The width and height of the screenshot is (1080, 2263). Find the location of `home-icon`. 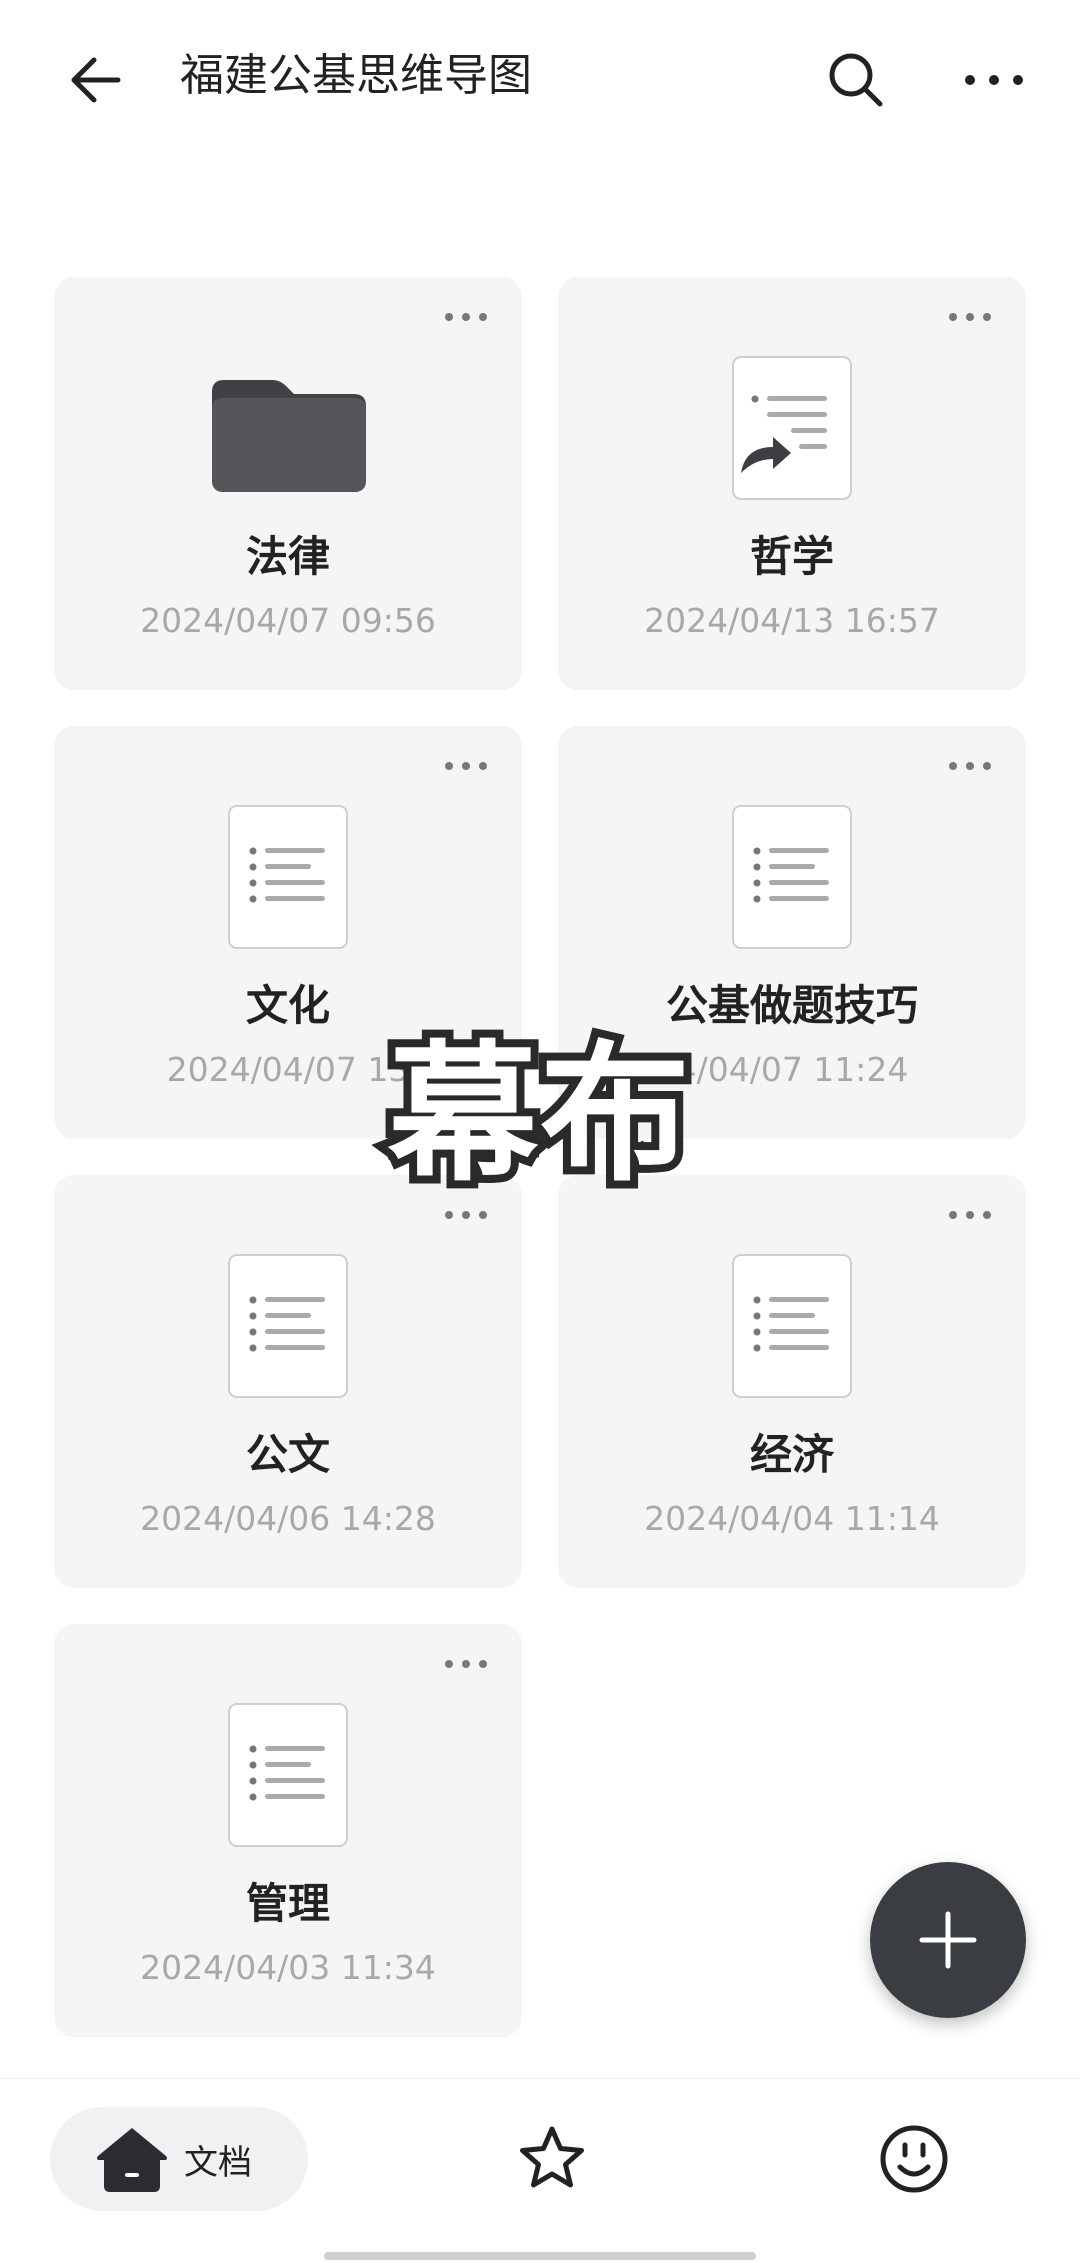

home-icon is located at coordinates (132, 2159).